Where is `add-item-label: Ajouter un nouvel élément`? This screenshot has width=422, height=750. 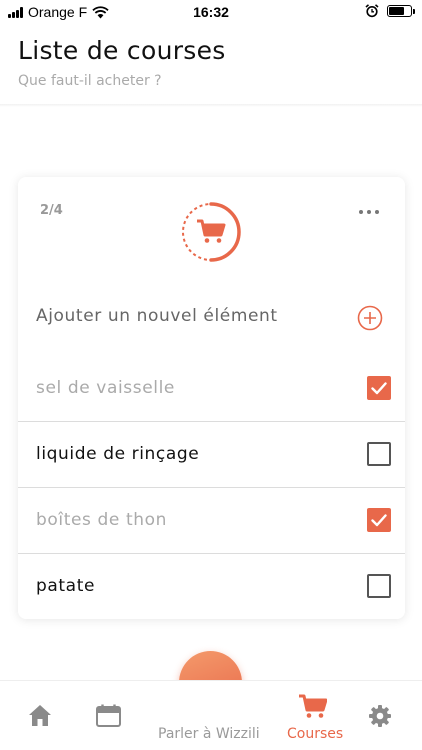
add-item-label: Ajouter un nouvel élément is located at coordinates (157, 316).